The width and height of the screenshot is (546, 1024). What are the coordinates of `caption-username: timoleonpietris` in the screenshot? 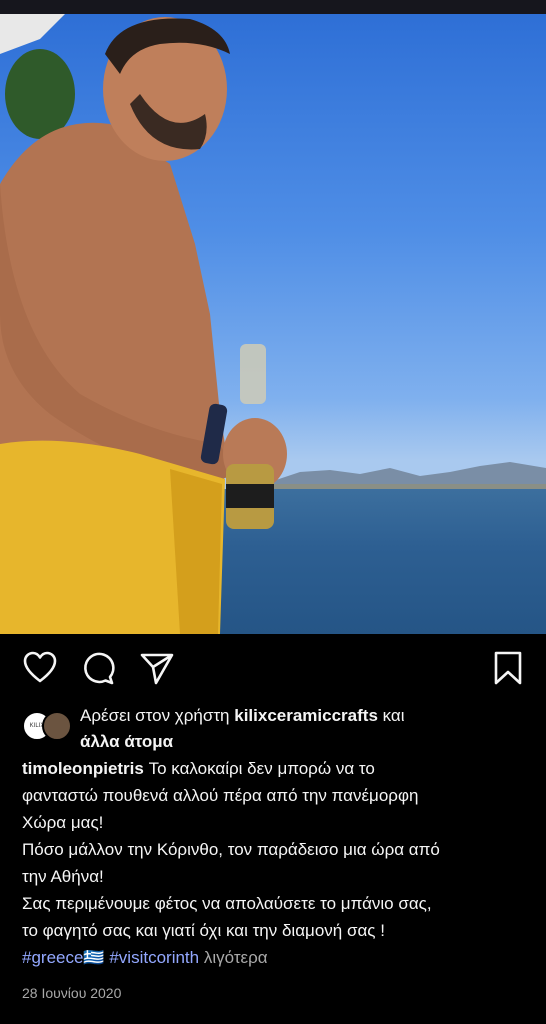 It's located at (83, 768).